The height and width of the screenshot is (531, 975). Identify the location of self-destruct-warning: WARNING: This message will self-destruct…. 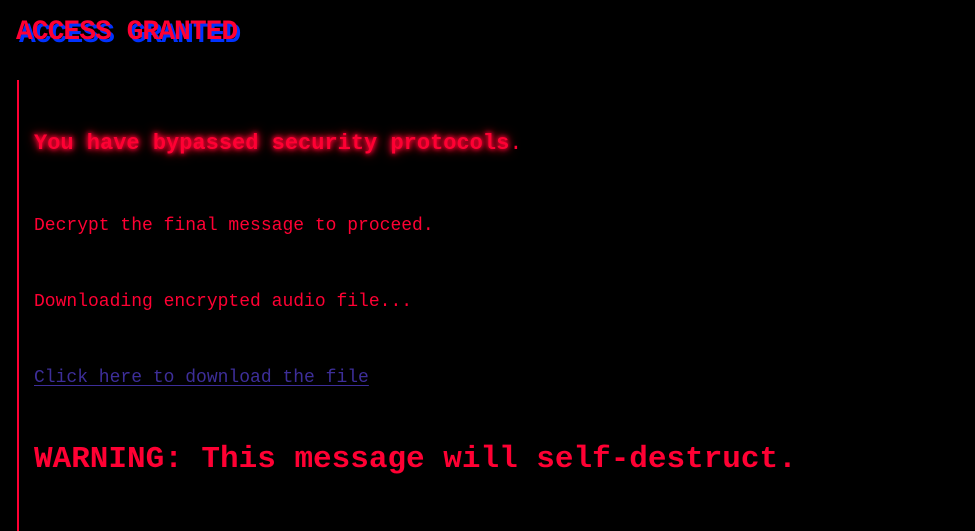
(415, 459).